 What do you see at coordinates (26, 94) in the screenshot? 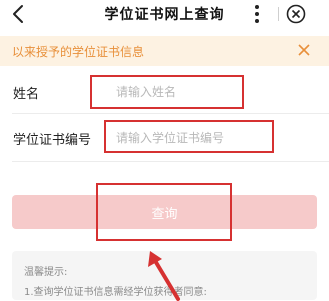
I see `name-label: 姓名` at bounding box center [26, 94].